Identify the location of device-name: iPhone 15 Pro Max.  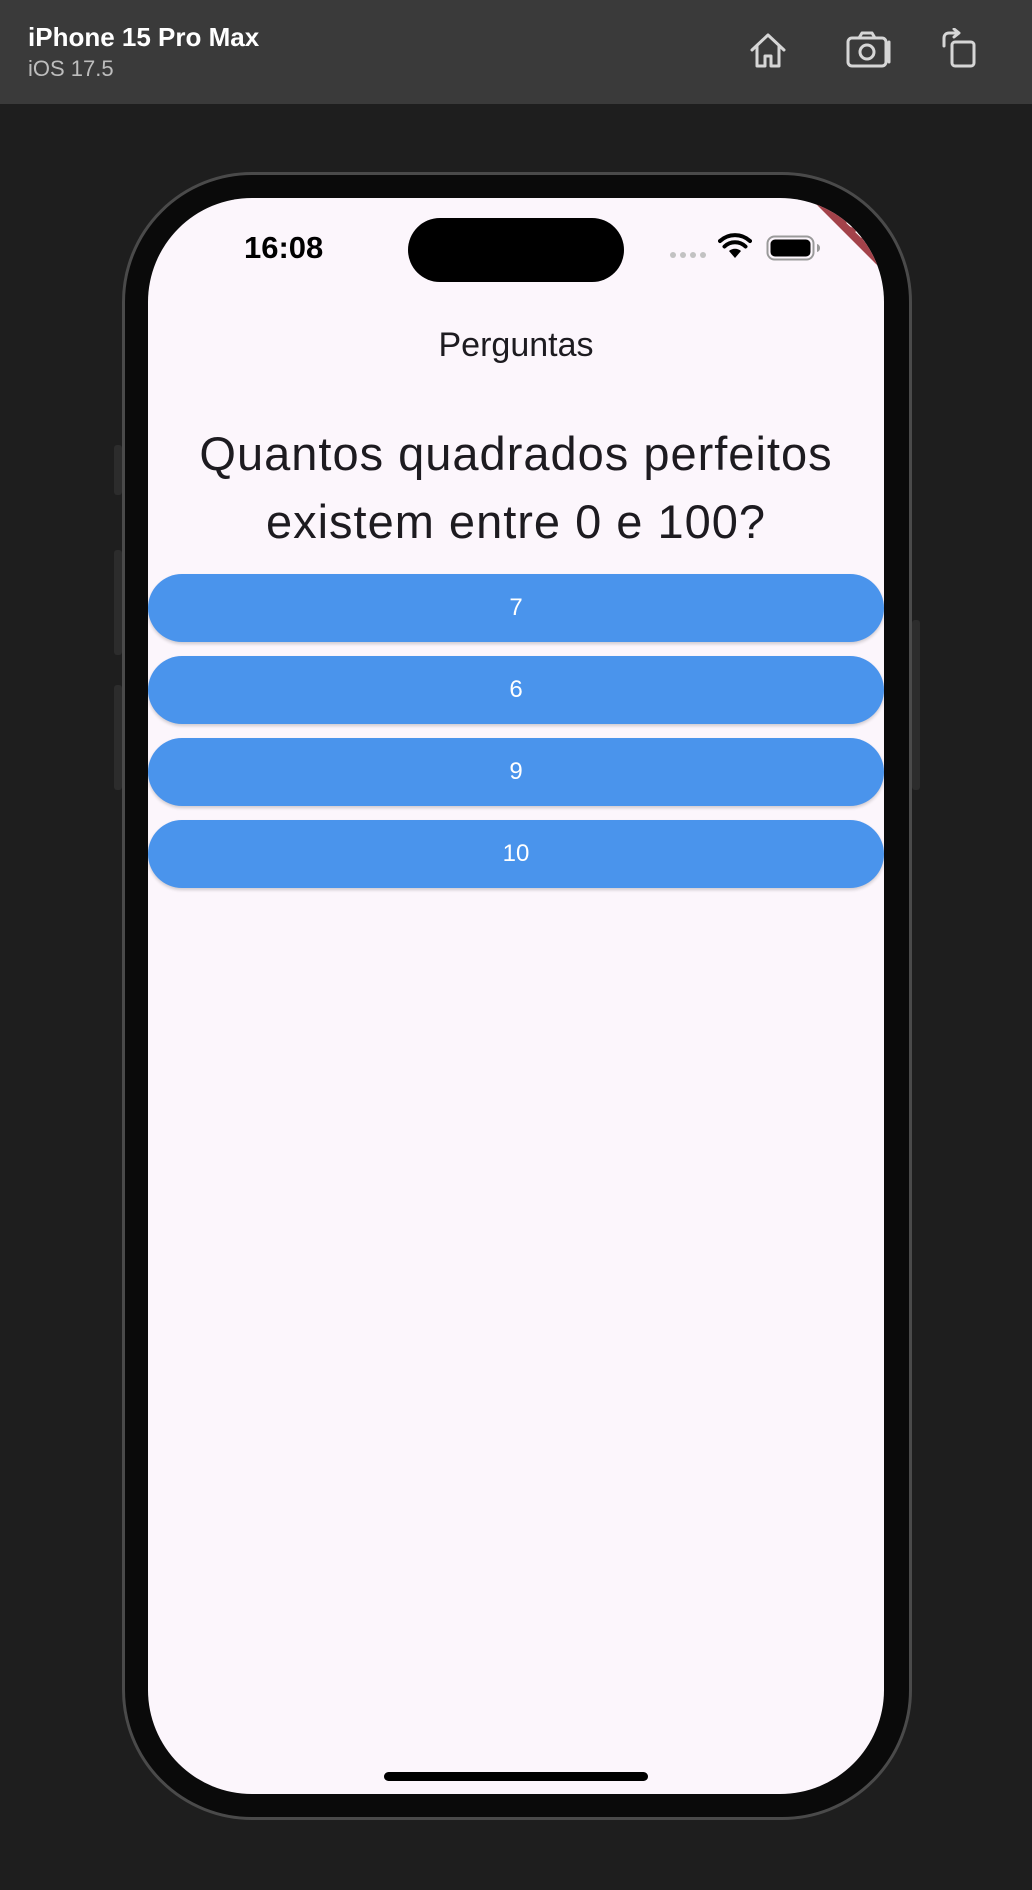
(144, 37).